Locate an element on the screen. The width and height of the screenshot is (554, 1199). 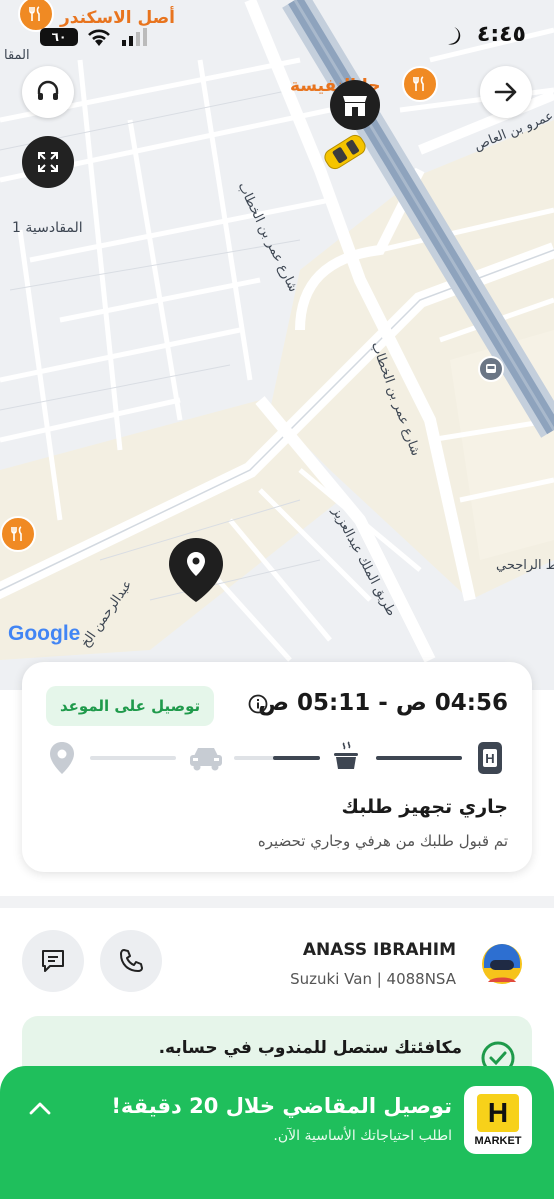
battery-icon: ٦٠ is located at coordinates (59, 37).